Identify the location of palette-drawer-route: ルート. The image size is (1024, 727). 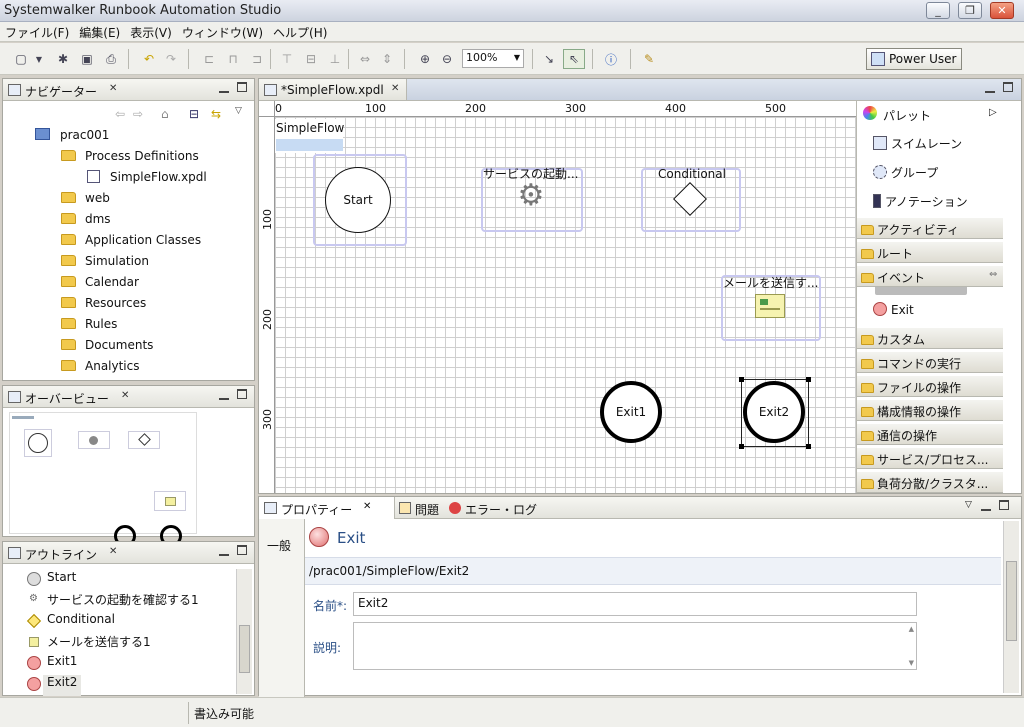
(930, 252).